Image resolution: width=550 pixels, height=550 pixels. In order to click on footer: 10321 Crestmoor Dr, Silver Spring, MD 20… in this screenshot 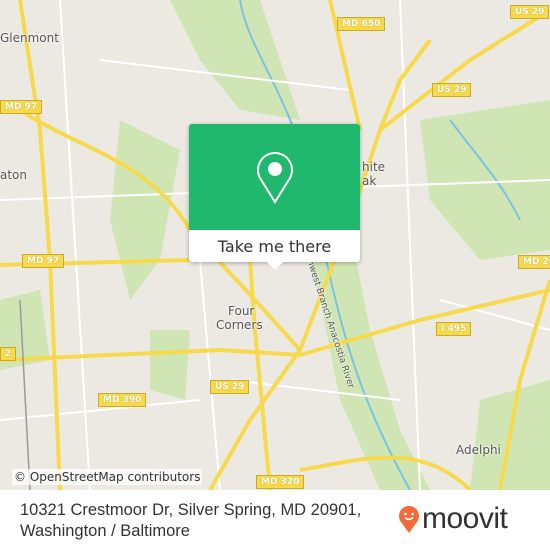, I will do `click(275, 520)`.